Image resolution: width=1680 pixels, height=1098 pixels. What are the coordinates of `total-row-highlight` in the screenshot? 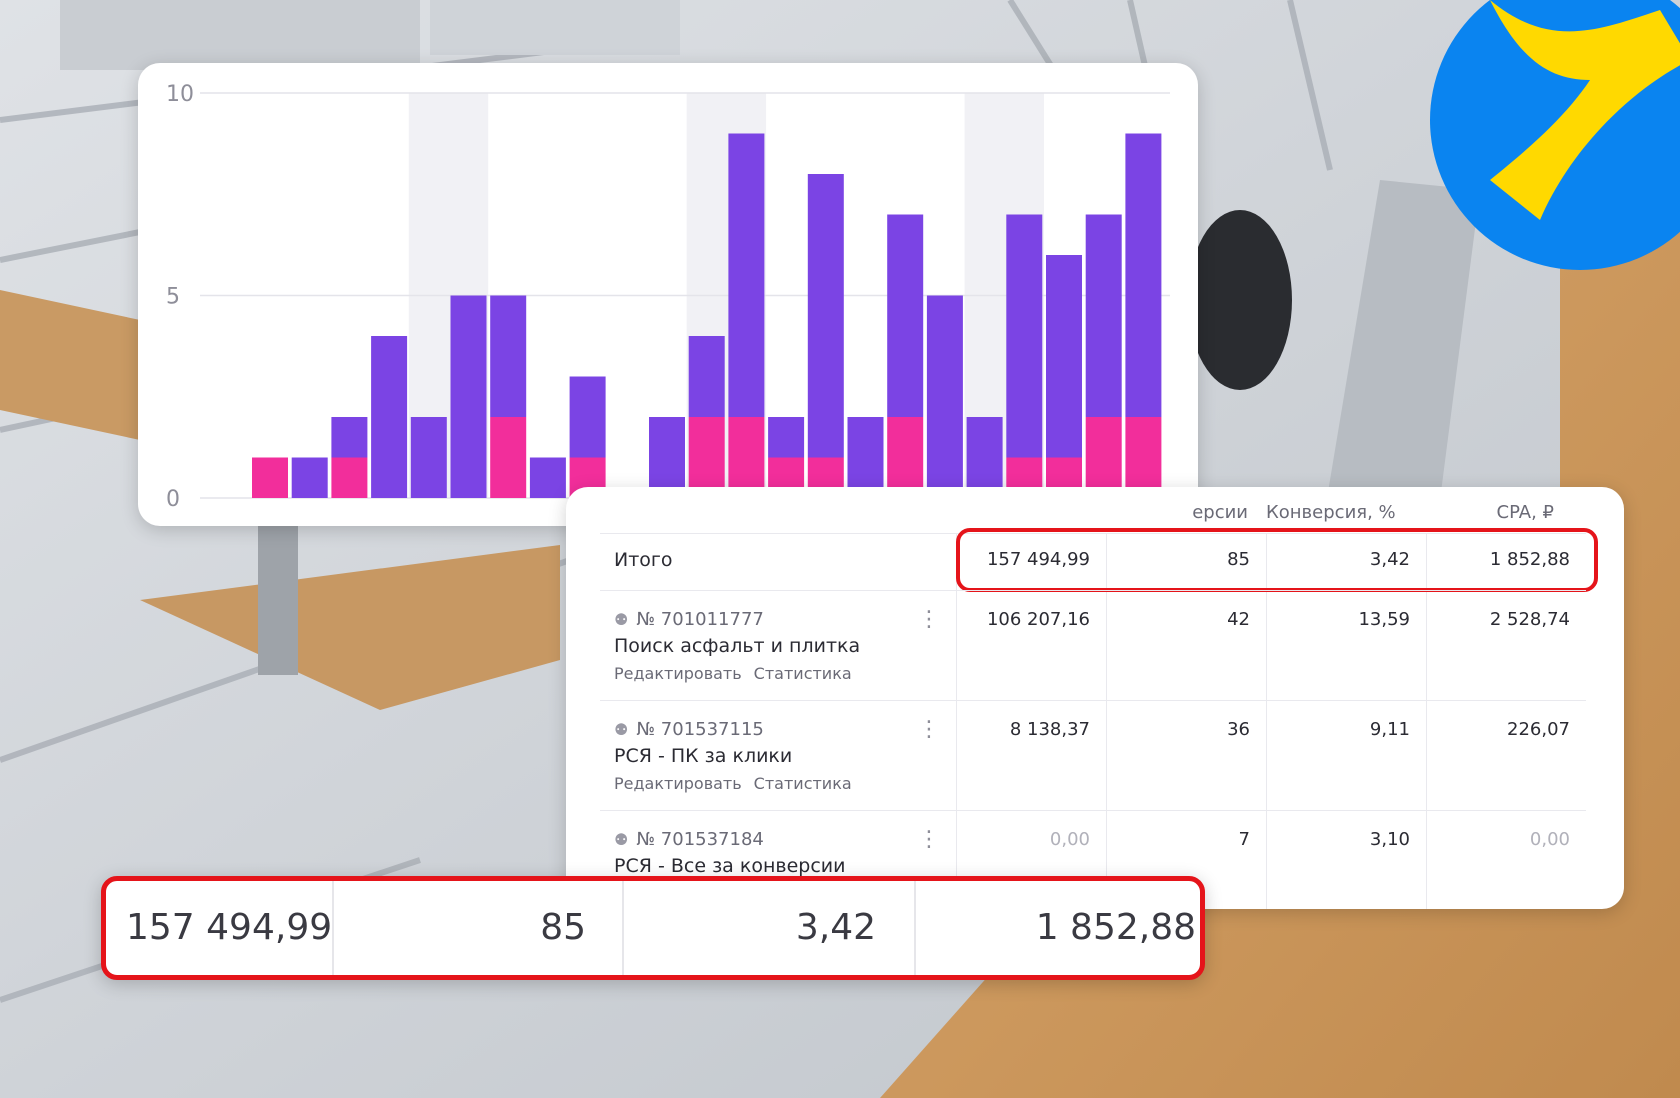 It's located at (1277, 560).